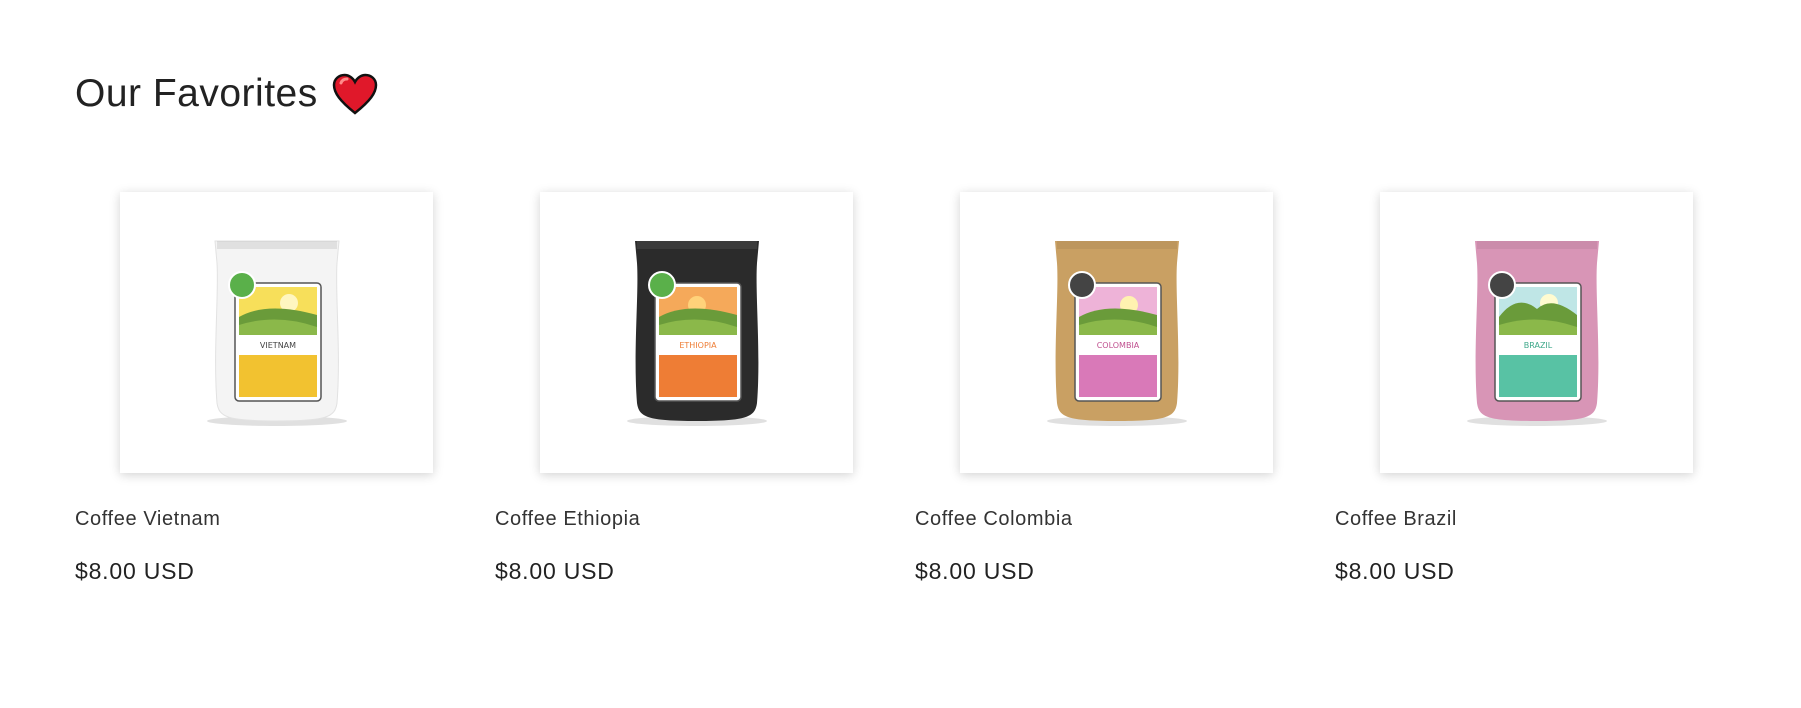 This screenshot has height=708, width=1801. Describe the element at coordinates (196, 93) in the screenshot. I see `section-title: Our Favorites` at that location.